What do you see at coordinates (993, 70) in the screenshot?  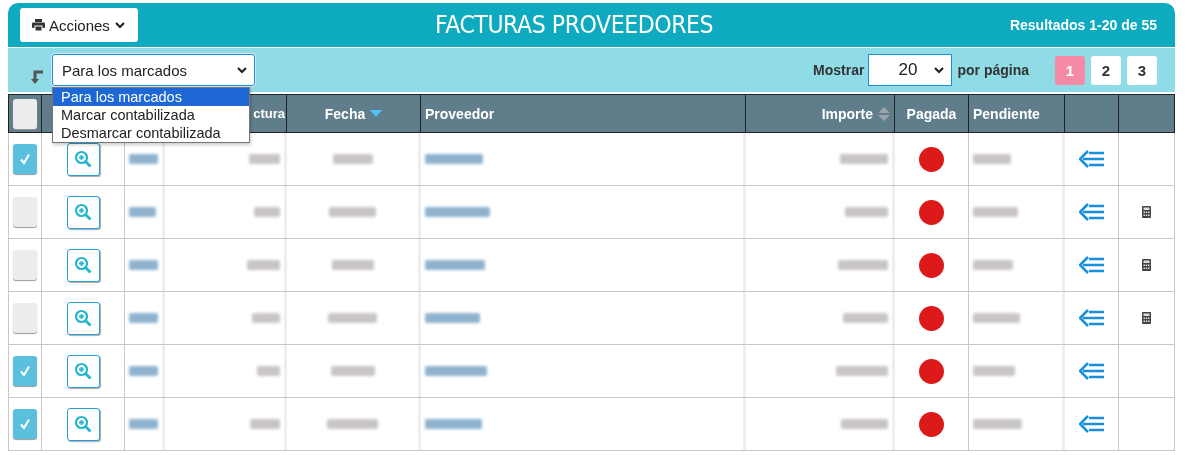 I see `page-size-suffix: por página` at bounding box center [993, 70].